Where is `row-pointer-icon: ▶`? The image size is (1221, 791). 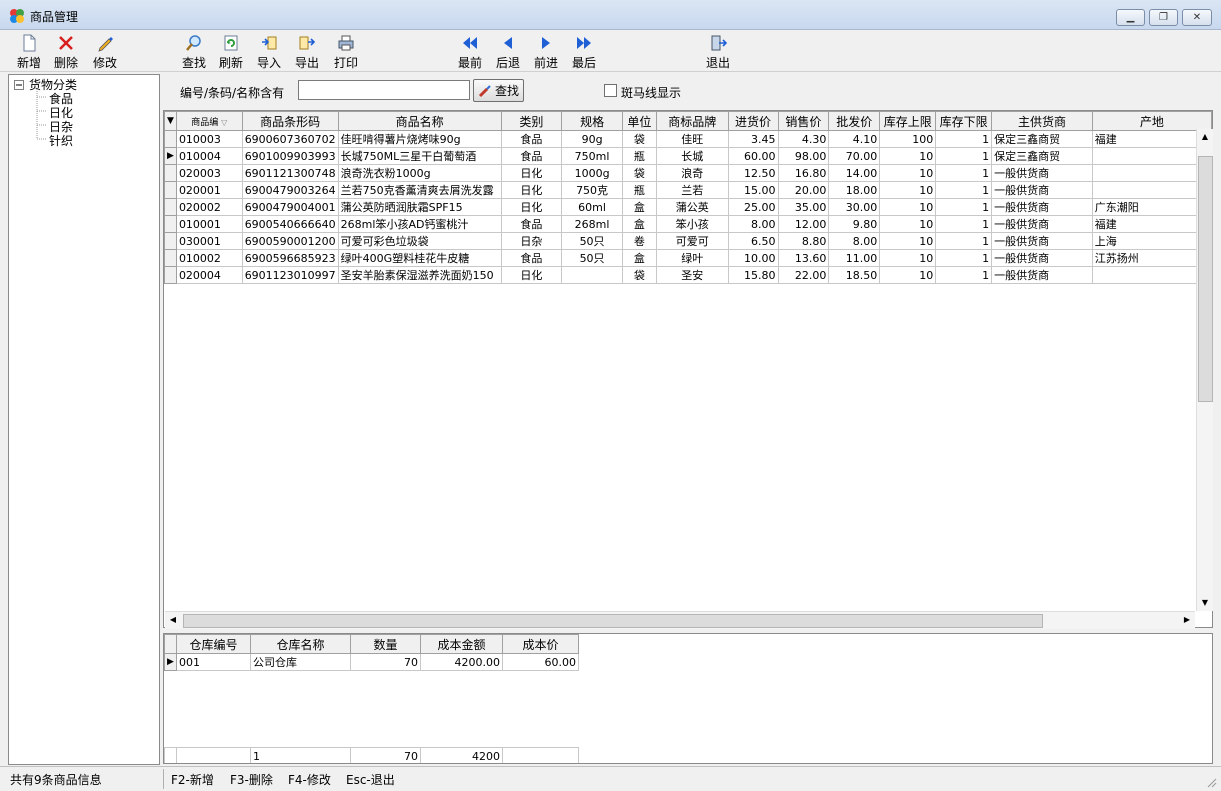
row-pointer-icon: ▶ is located at coordinates (170, 156).